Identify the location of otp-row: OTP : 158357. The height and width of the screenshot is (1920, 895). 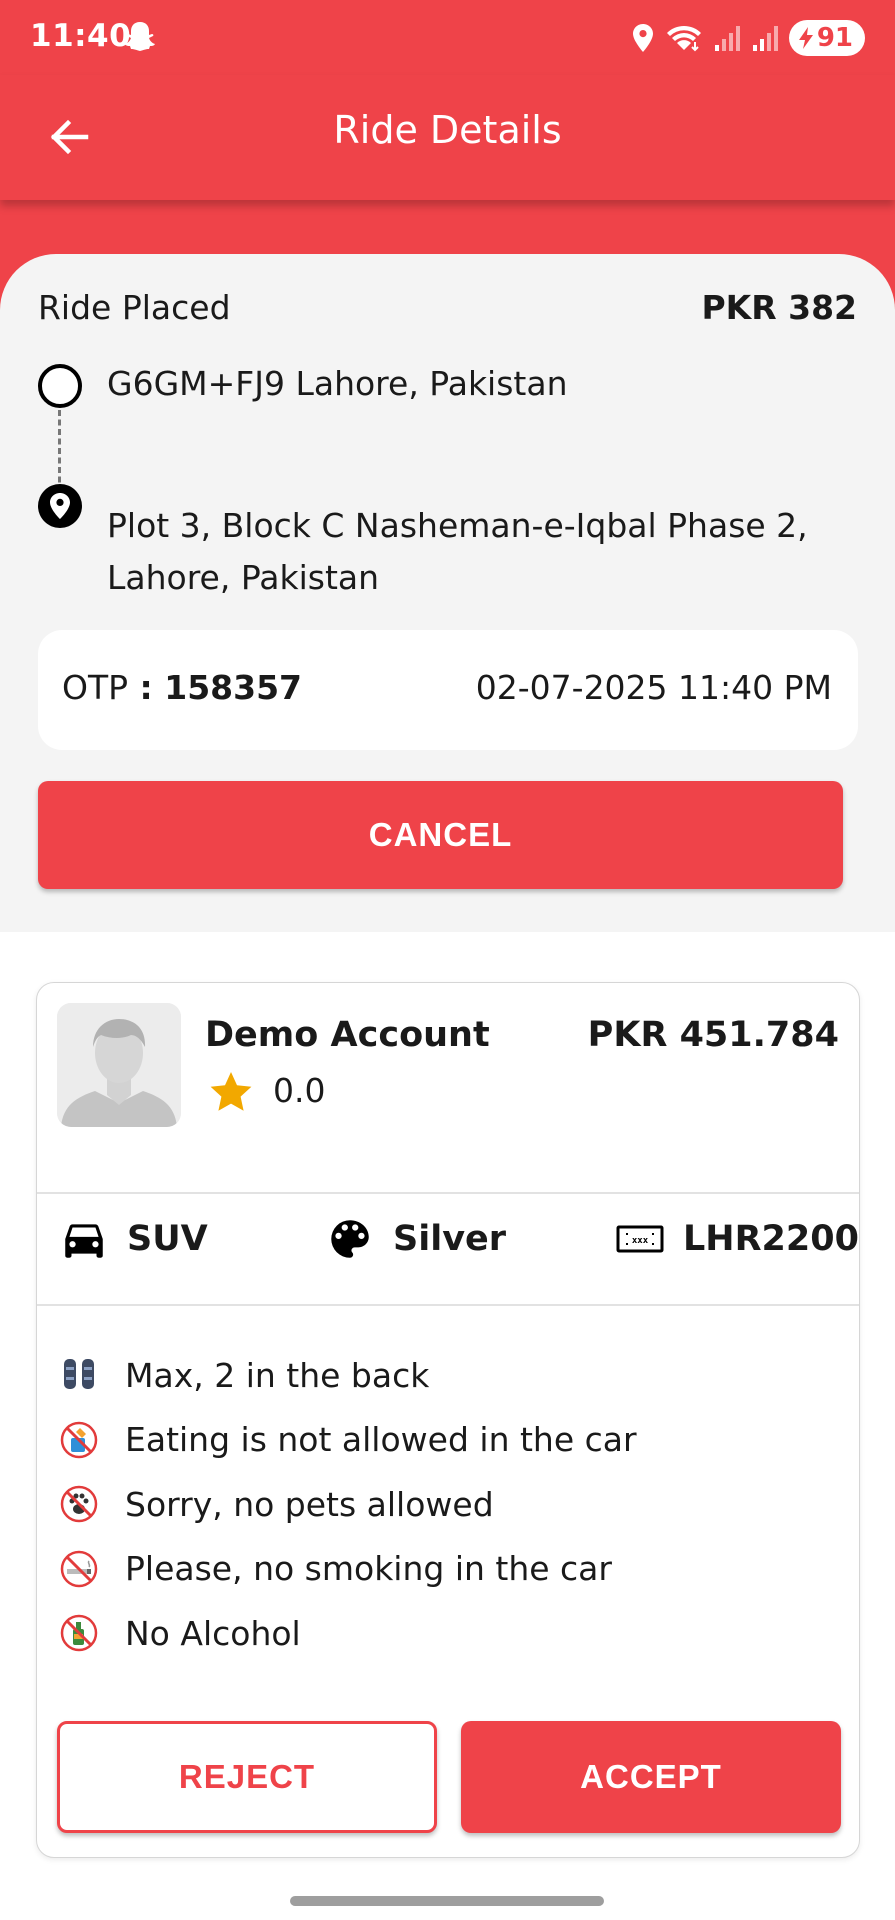
(182, 687).